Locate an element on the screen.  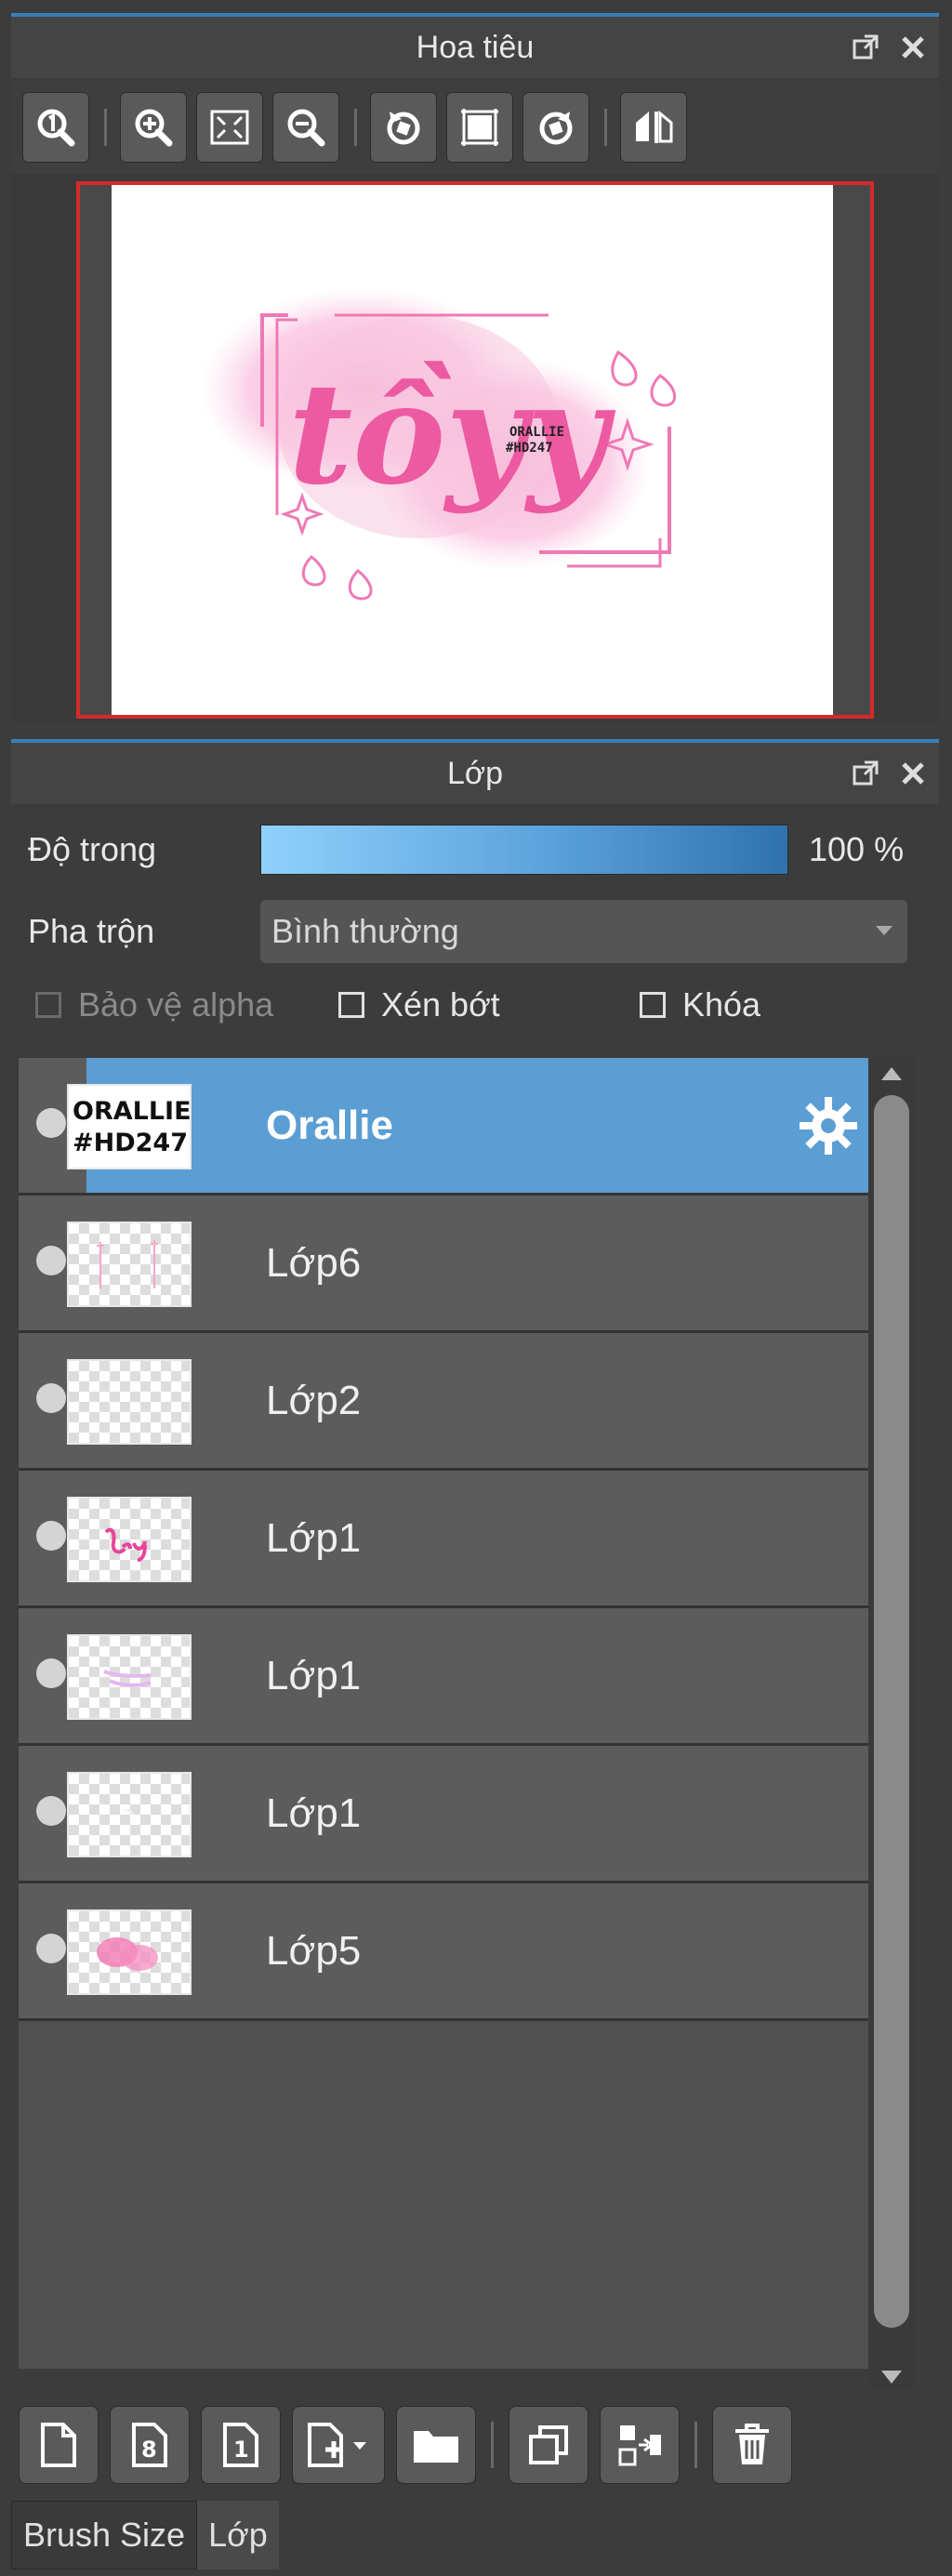
rotate-left-icon is located at coordinates (403, 128).